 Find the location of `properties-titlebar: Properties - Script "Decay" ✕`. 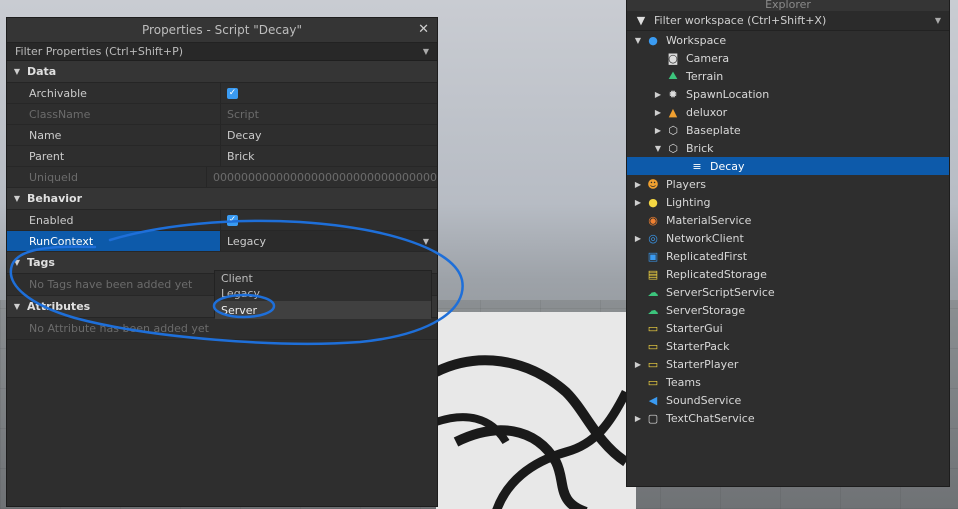

properties-titlebar: Properties - Script "Decay" ✕ is located at coordinates (222, 30).